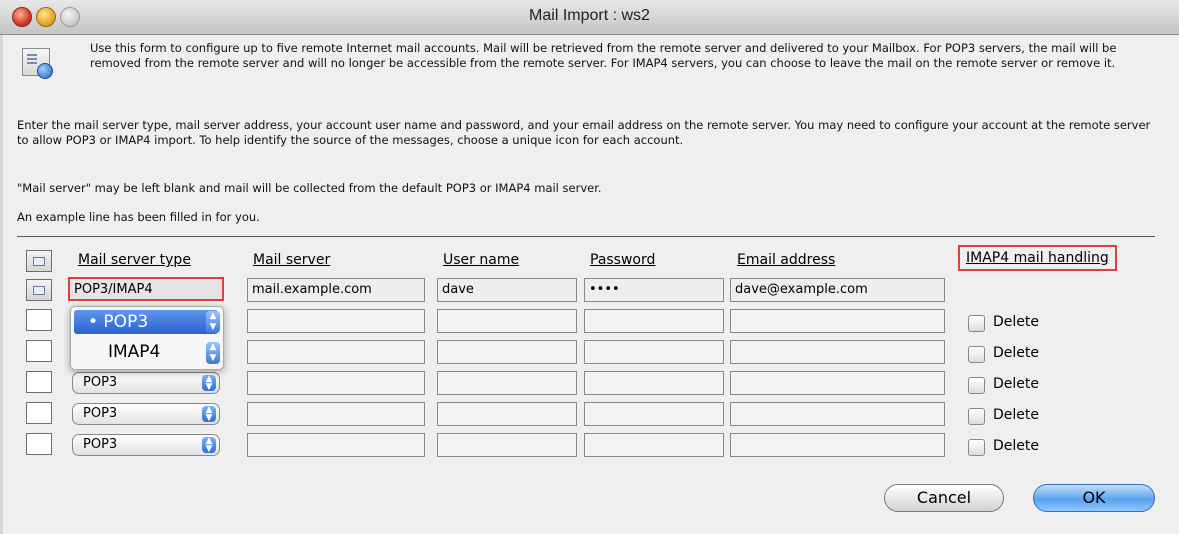 This screenshot has height=534, width=1179. I want to click on menu-item-pop3: • POP3, so click(146, 322).